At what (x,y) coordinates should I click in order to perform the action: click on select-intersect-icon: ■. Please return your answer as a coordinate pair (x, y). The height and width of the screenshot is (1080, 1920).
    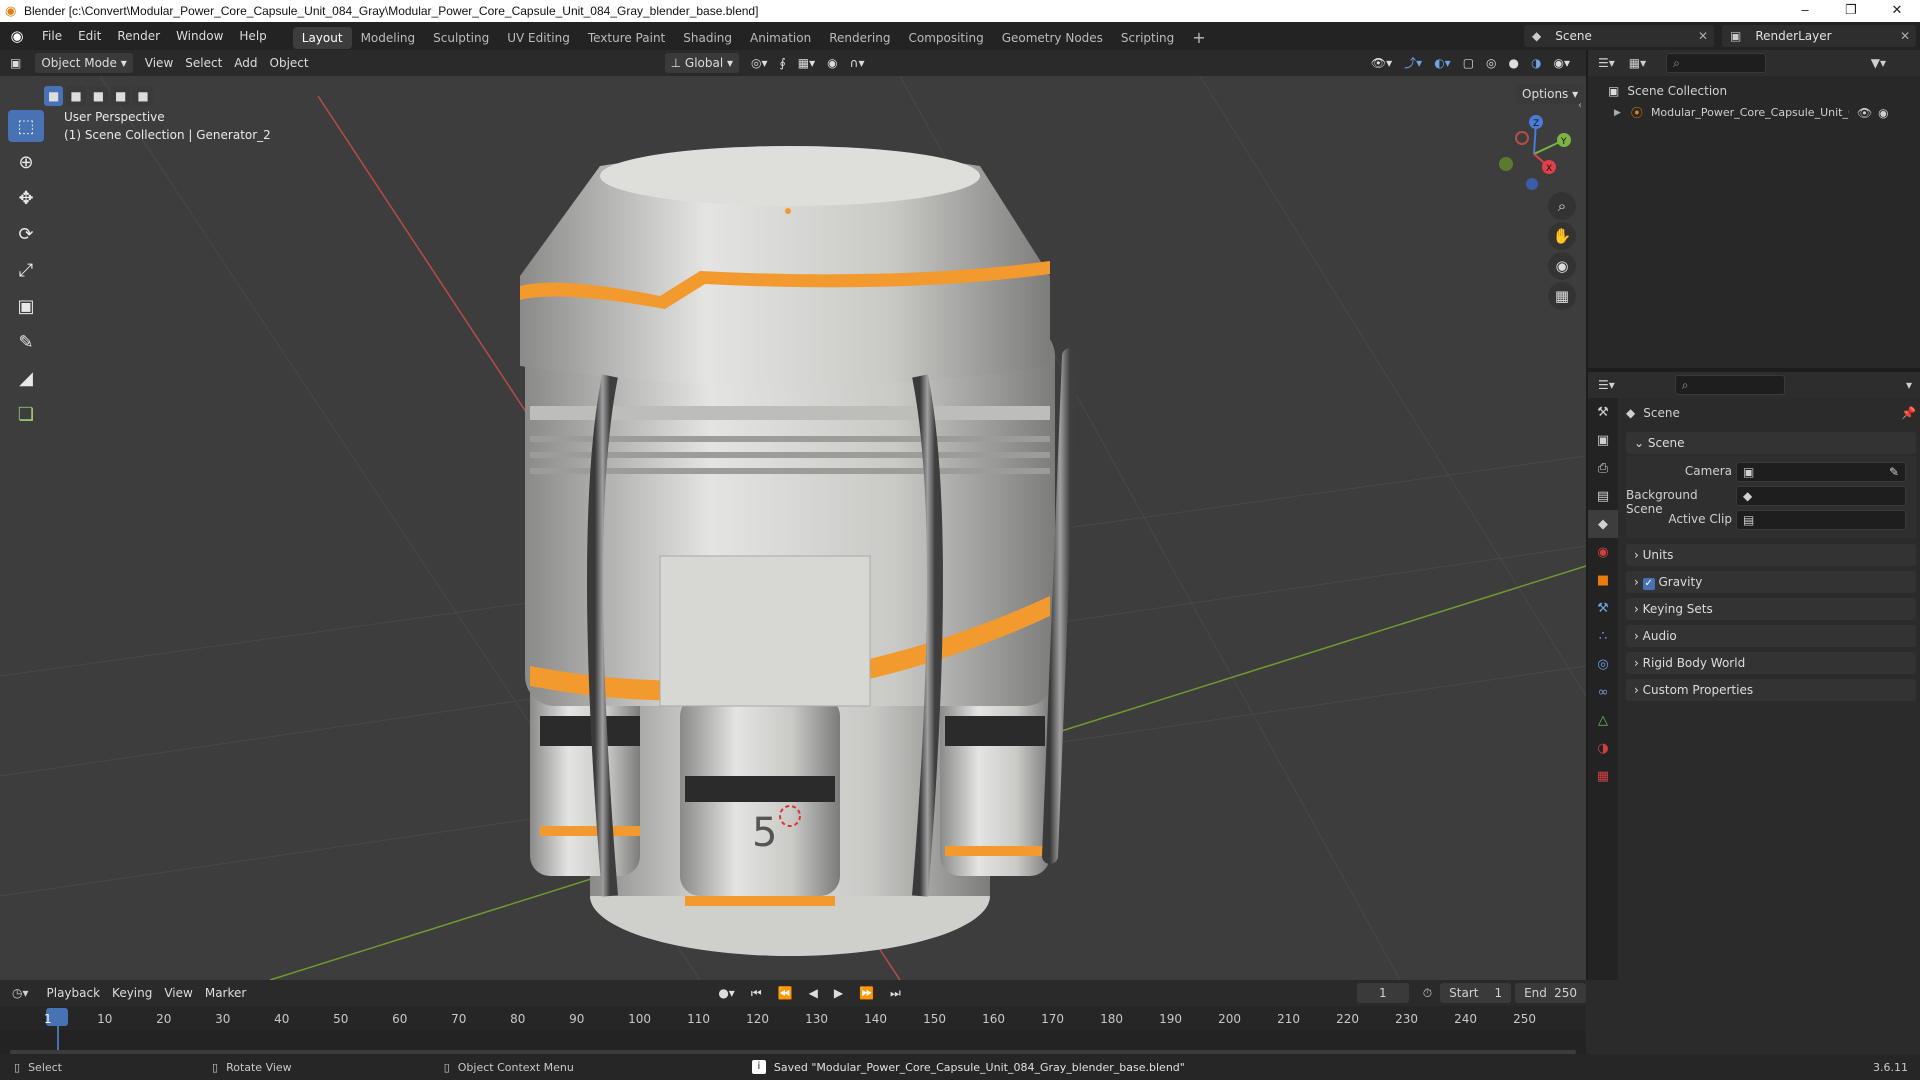
    Looking at the image, I should click on (143, 96).